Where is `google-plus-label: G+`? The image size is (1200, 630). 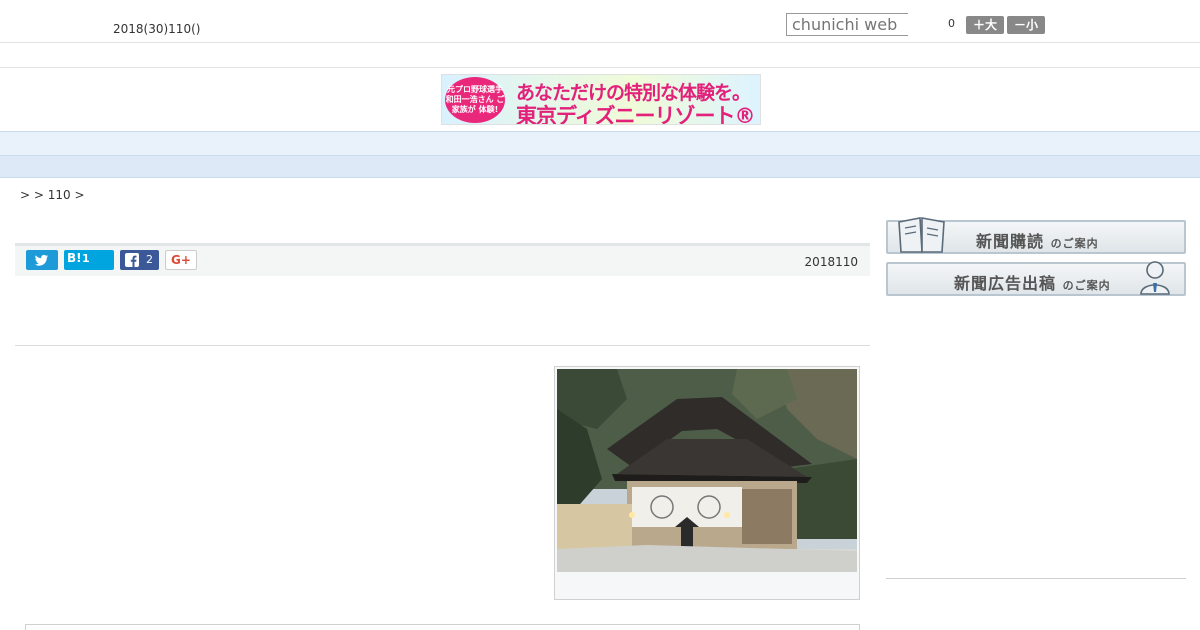
google-plus-label: G+ is located at coordinates (181, 260).